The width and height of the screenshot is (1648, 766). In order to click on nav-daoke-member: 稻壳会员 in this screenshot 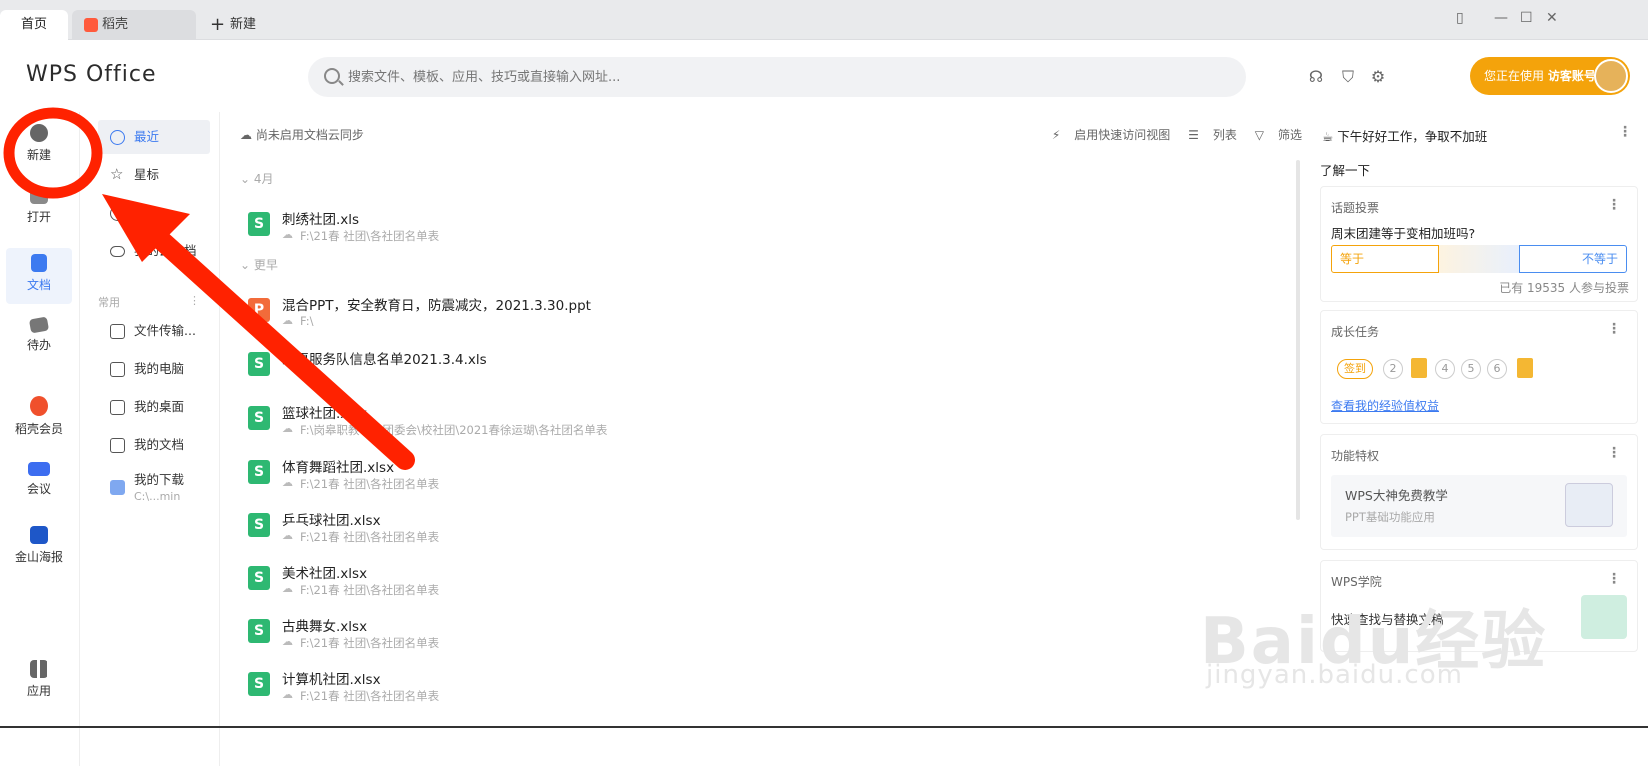, I will do `click(39, 418)`.